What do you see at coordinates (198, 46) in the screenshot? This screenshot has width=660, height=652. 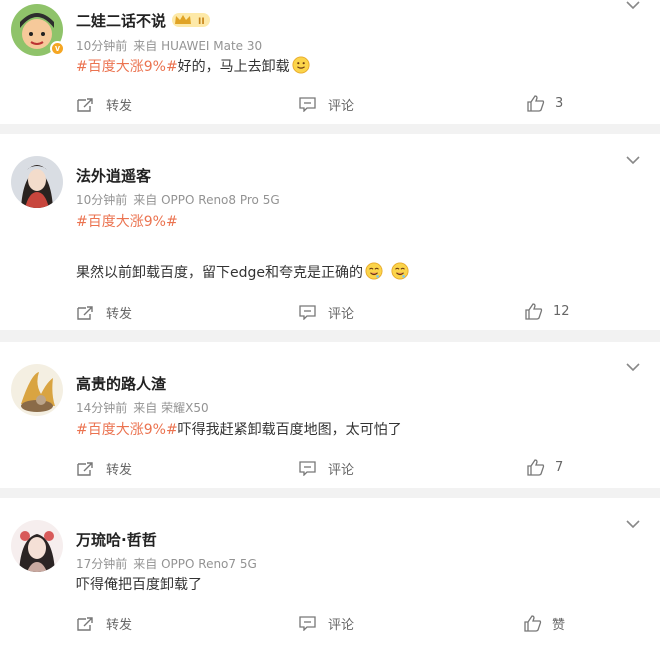 I see `post-source: 来自 HUAWEI Mate 30` at bounding box center [198, 46].